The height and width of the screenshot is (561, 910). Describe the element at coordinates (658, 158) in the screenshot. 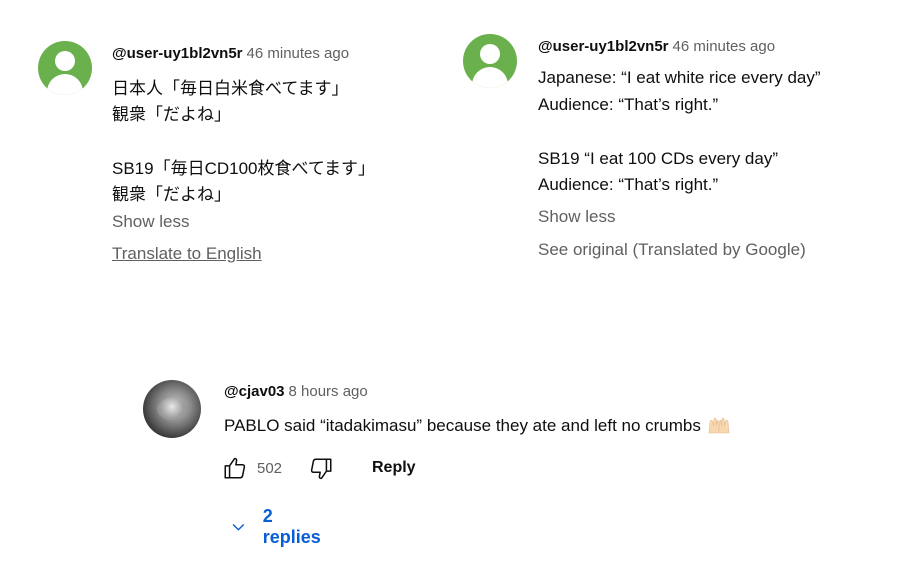

I see `comment-text-line: SB19 “I eat 100 CDs every day”` at that location.